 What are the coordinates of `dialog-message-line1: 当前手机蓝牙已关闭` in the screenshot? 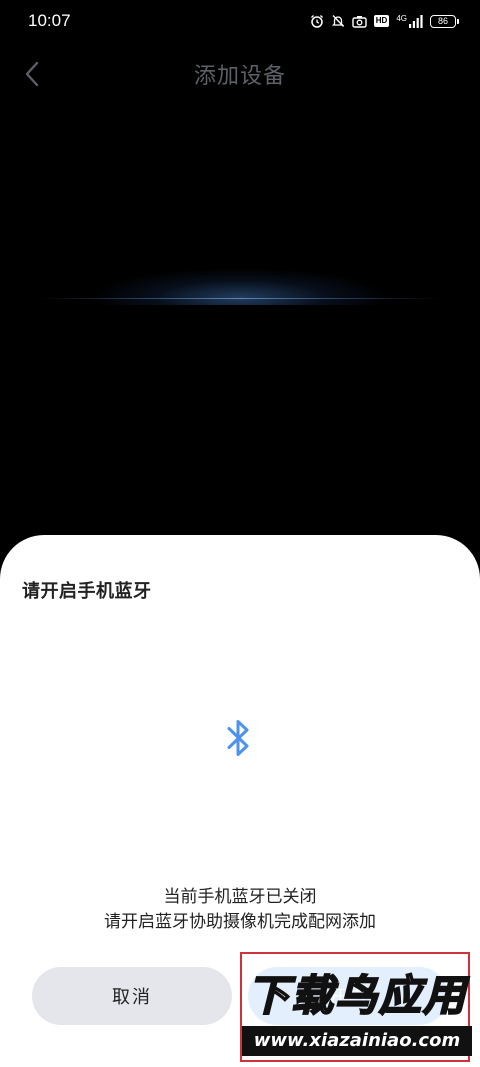 It's located at (240, 897).